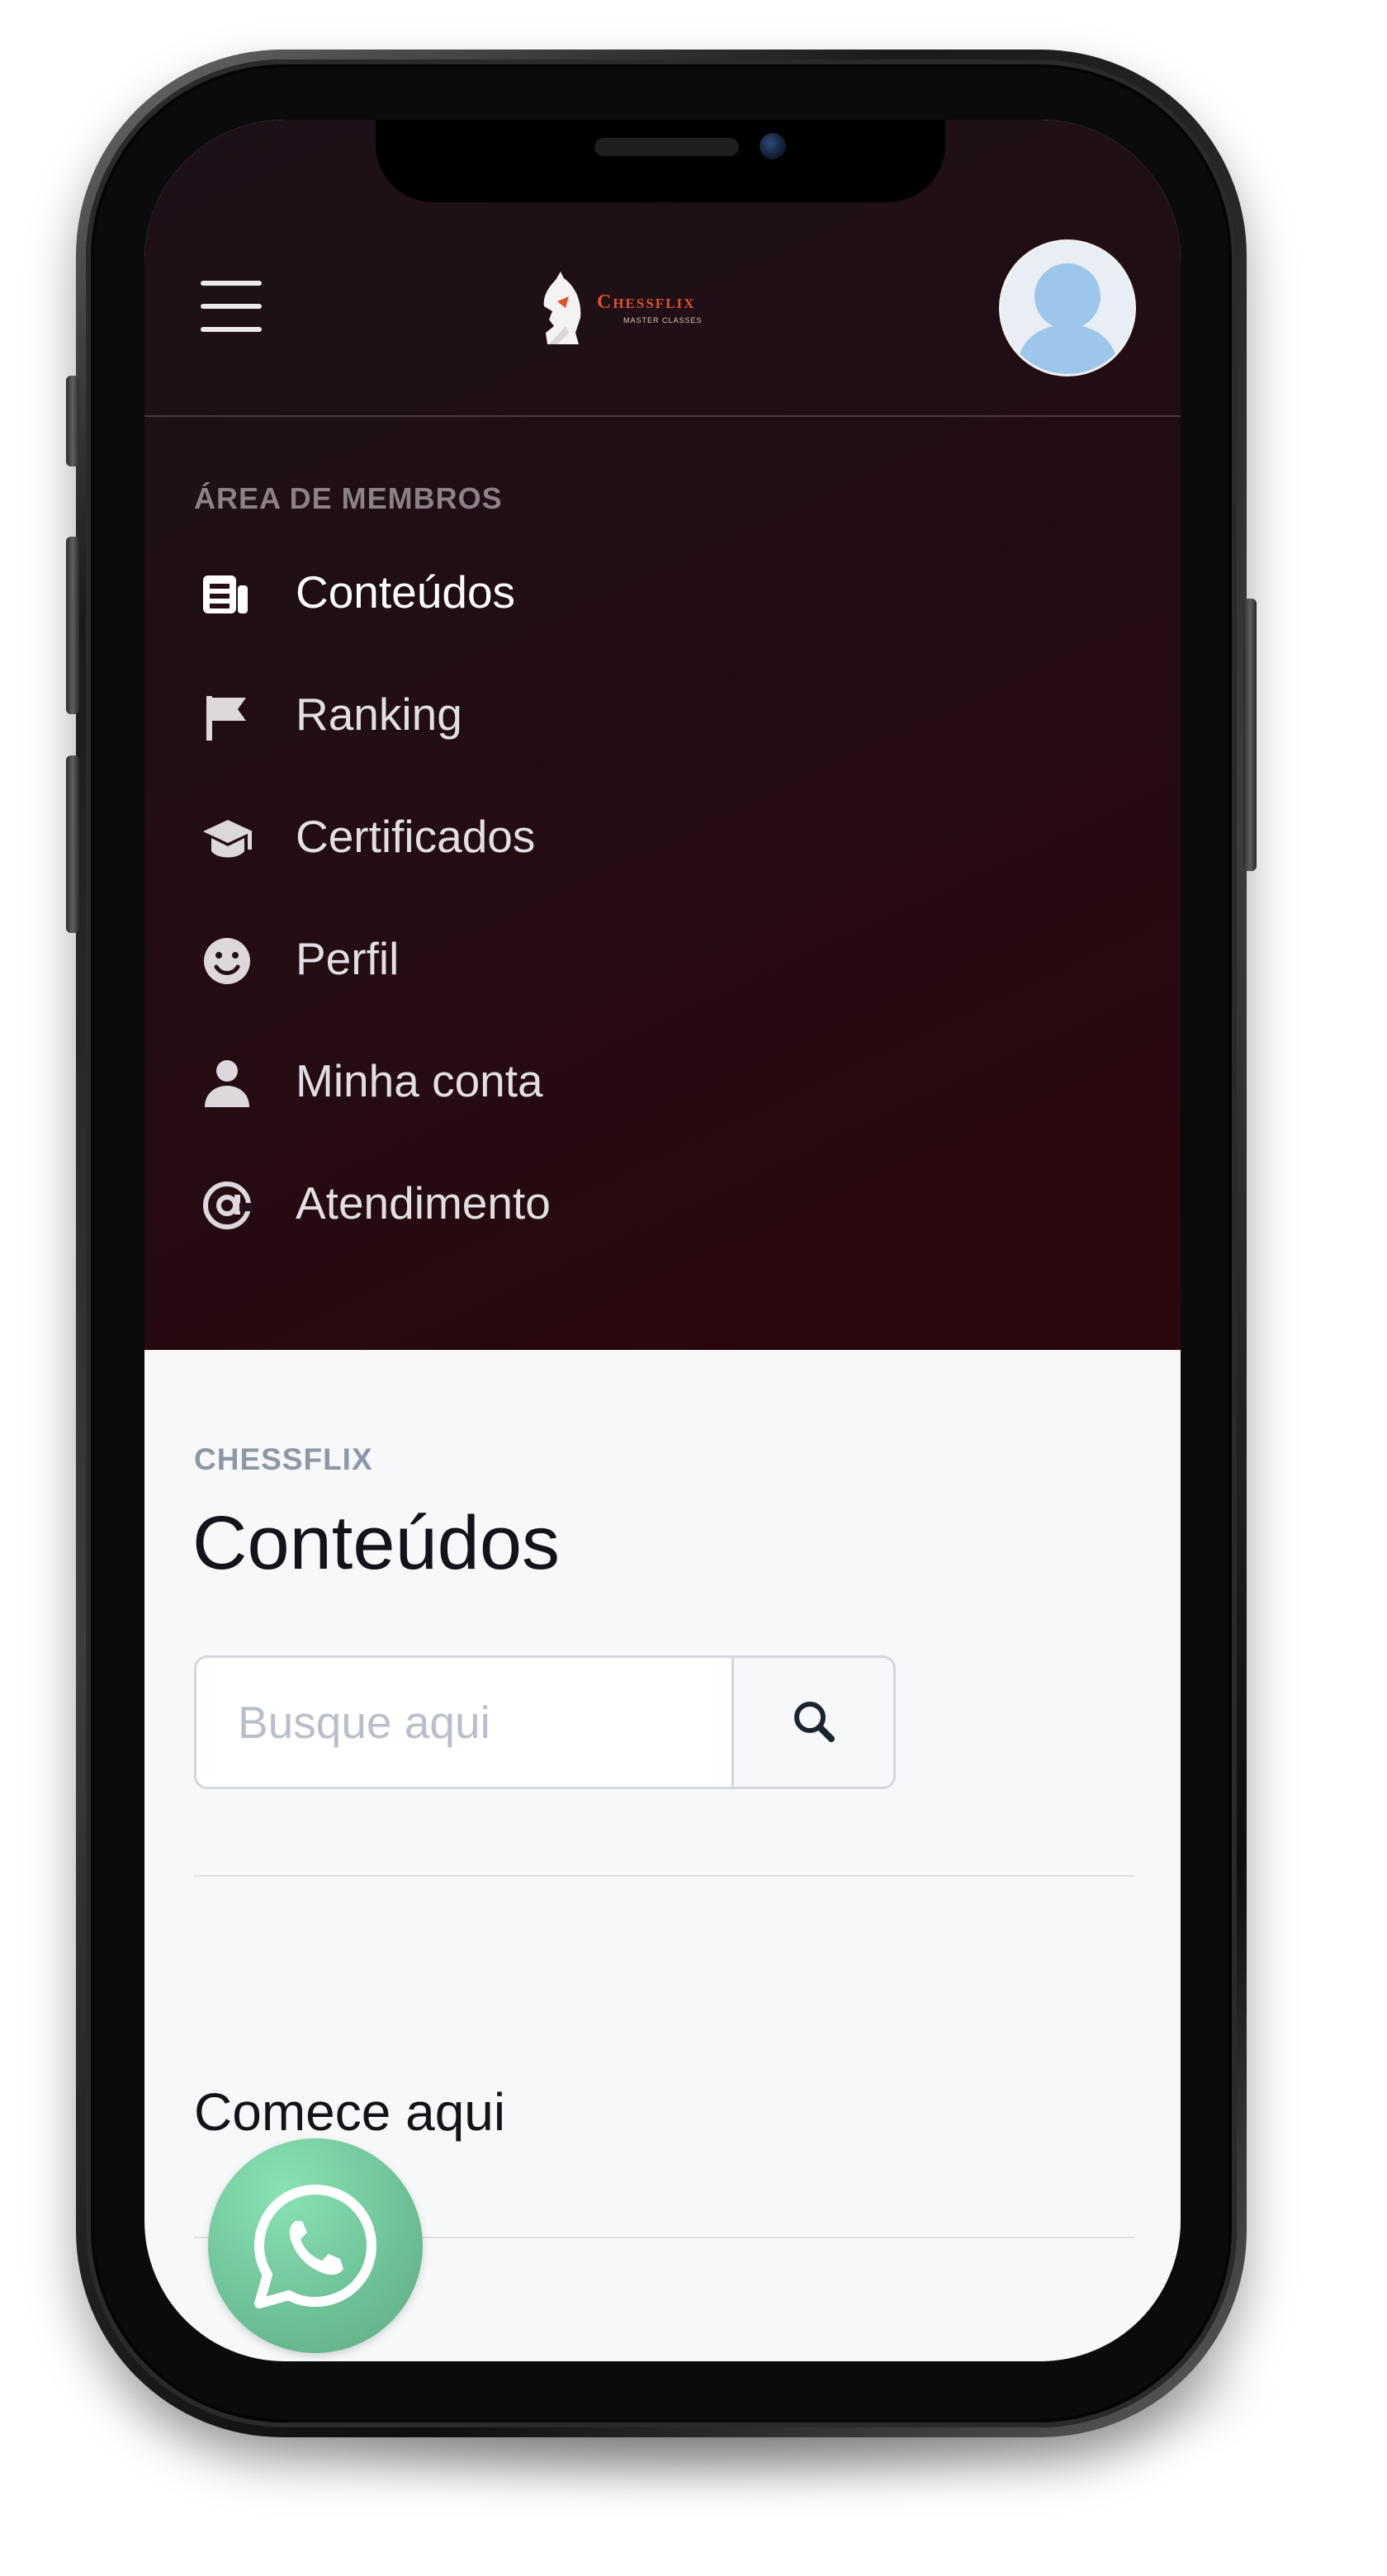 The height and width of the screenshot is (2576, 1387). I want to click on flag-icon, so click(226, 718).